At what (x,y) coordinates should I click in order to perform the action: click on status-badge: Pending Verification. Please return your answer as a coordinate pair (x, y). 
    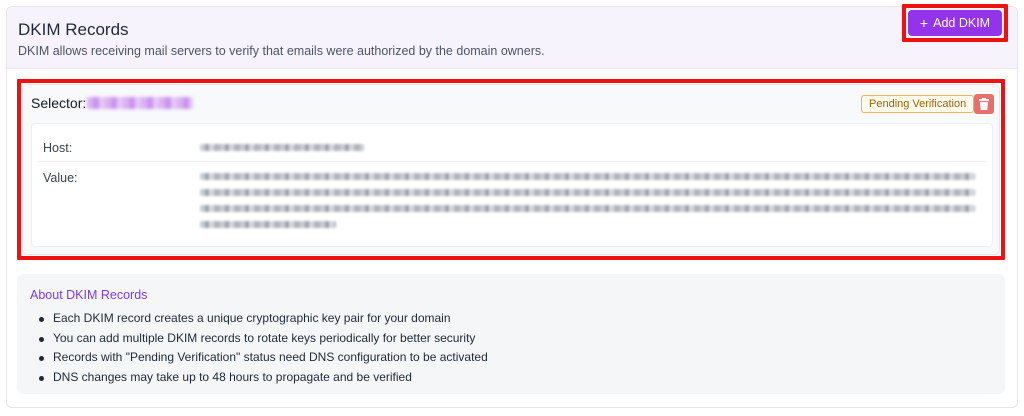
    Looking at the image, I should click on (918, 104).